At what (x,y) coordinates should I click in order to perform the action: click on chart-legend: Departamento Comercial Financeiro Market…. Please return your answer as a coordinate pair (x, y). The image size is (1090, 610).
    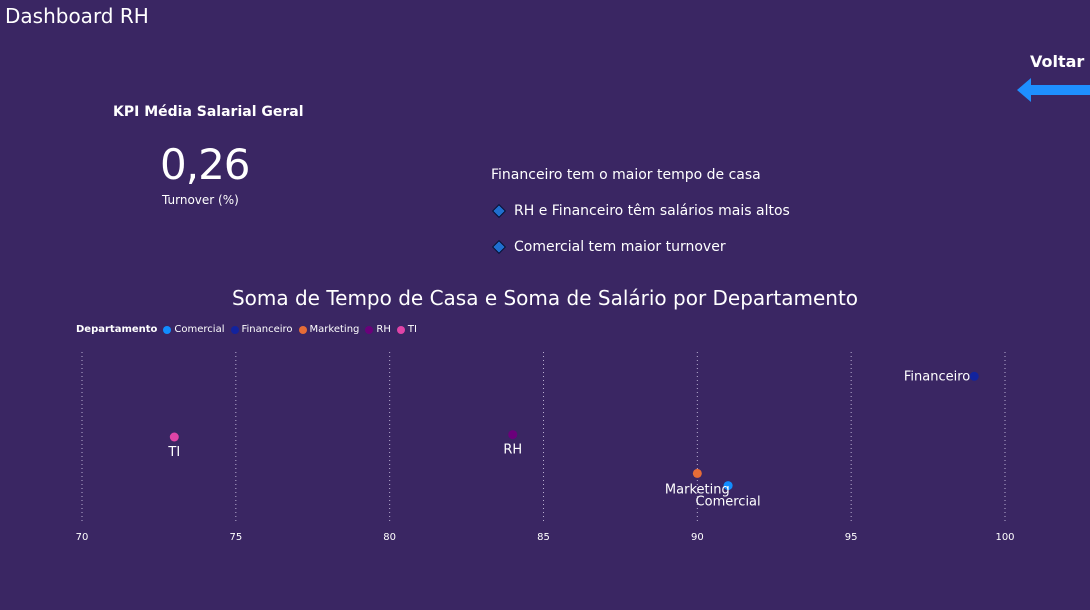
    Looking at the image, I should click on (249, 329).